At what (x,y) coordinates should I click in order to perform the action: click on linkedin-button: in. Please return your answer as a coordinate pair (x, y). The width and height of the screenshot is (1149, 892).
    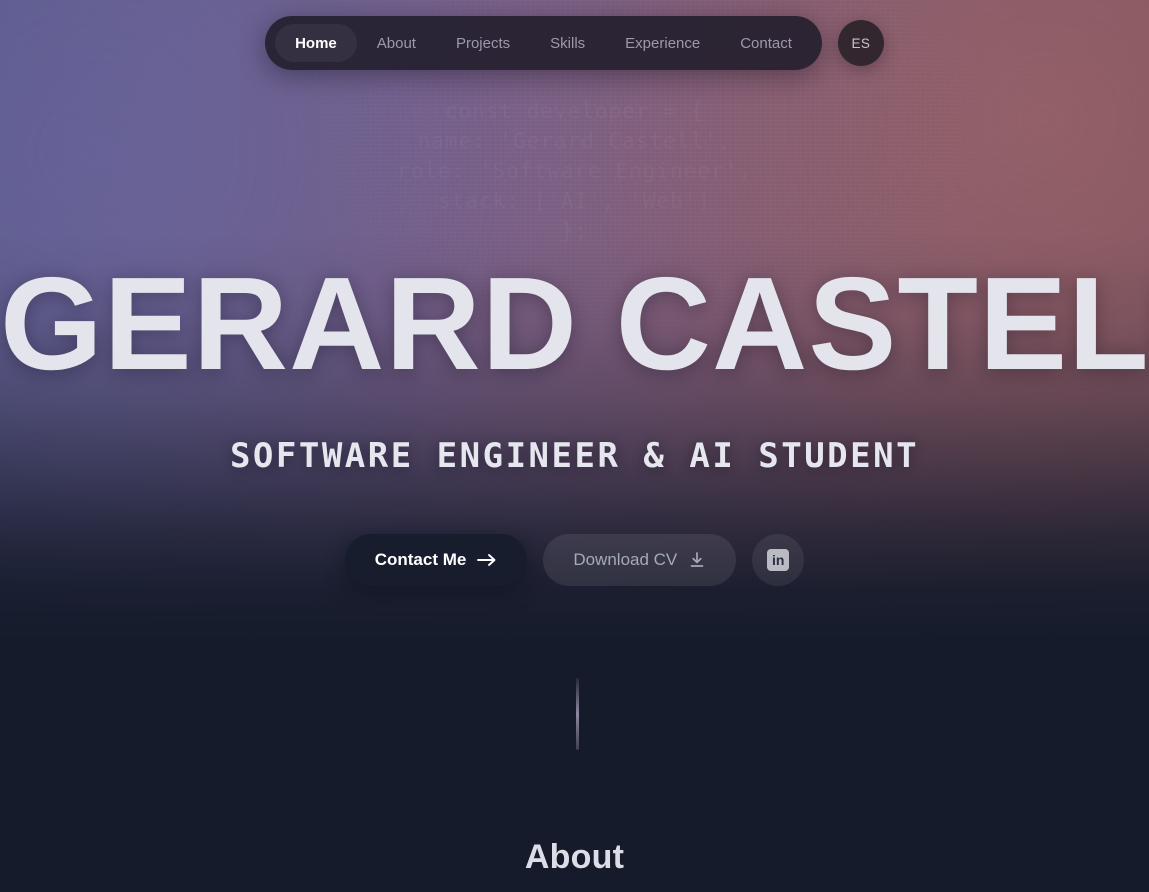
    Looking at the image, I should click on (778, 560).